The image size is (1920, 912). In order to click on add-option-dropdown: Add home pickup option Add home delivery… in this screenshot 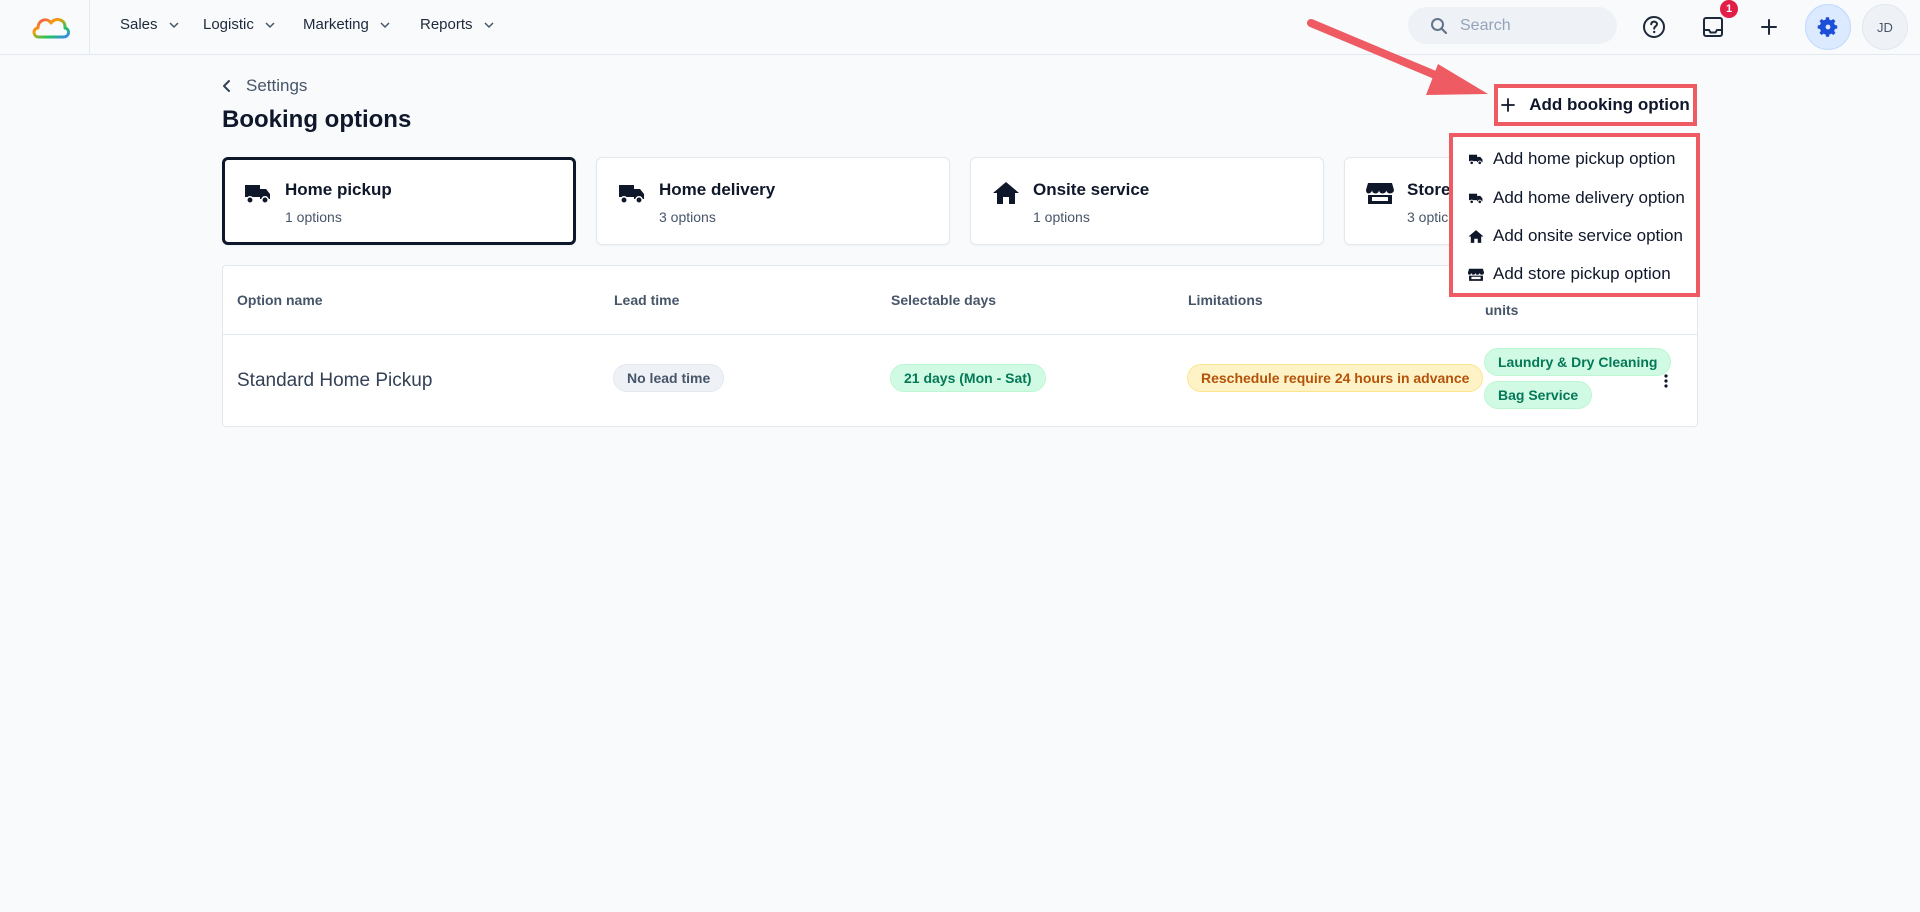, I will do `click(1574, 215)`.